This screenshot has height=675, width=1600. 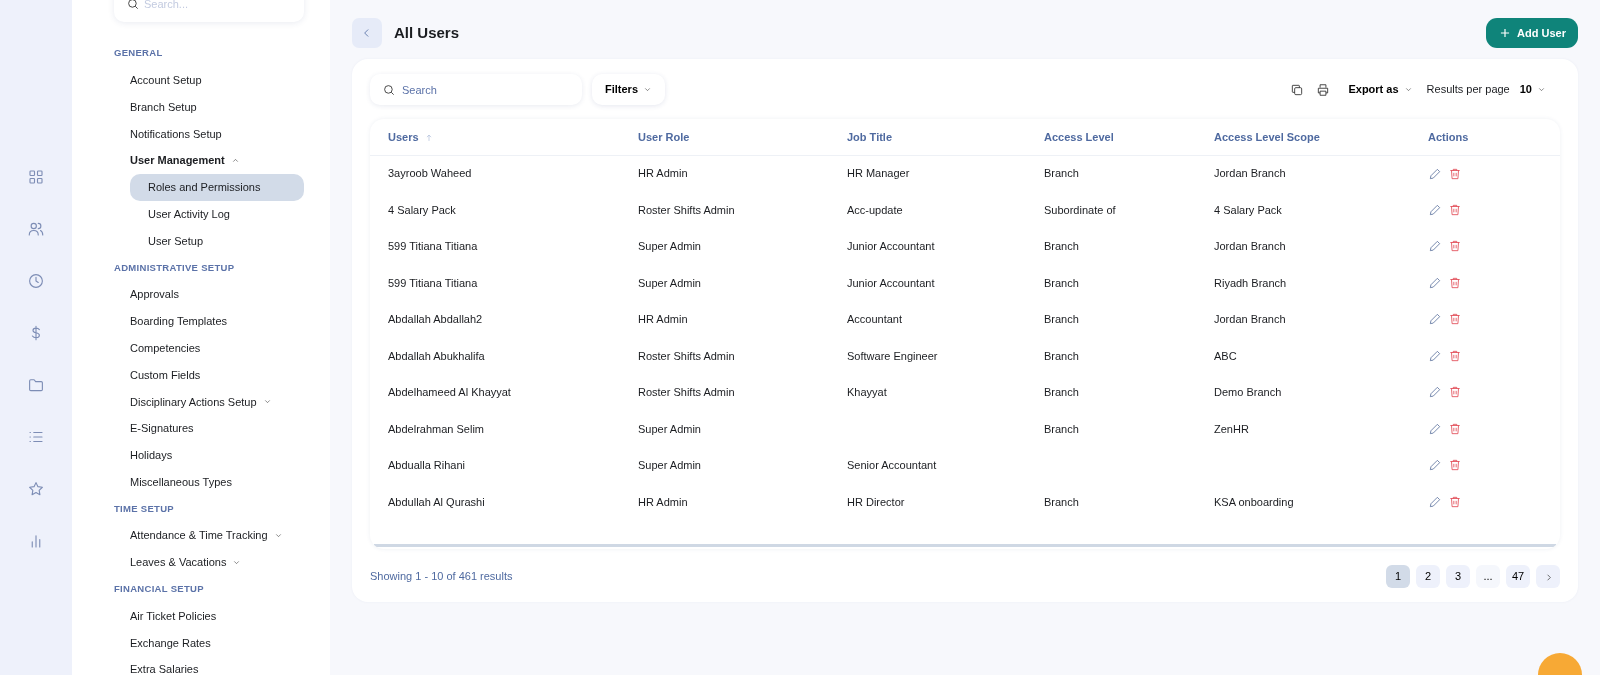 What do you see at coordinates (1303, 137) in the screenshot?
I see `column-header: Access Level Scope` at bounding box center [1303, 137].